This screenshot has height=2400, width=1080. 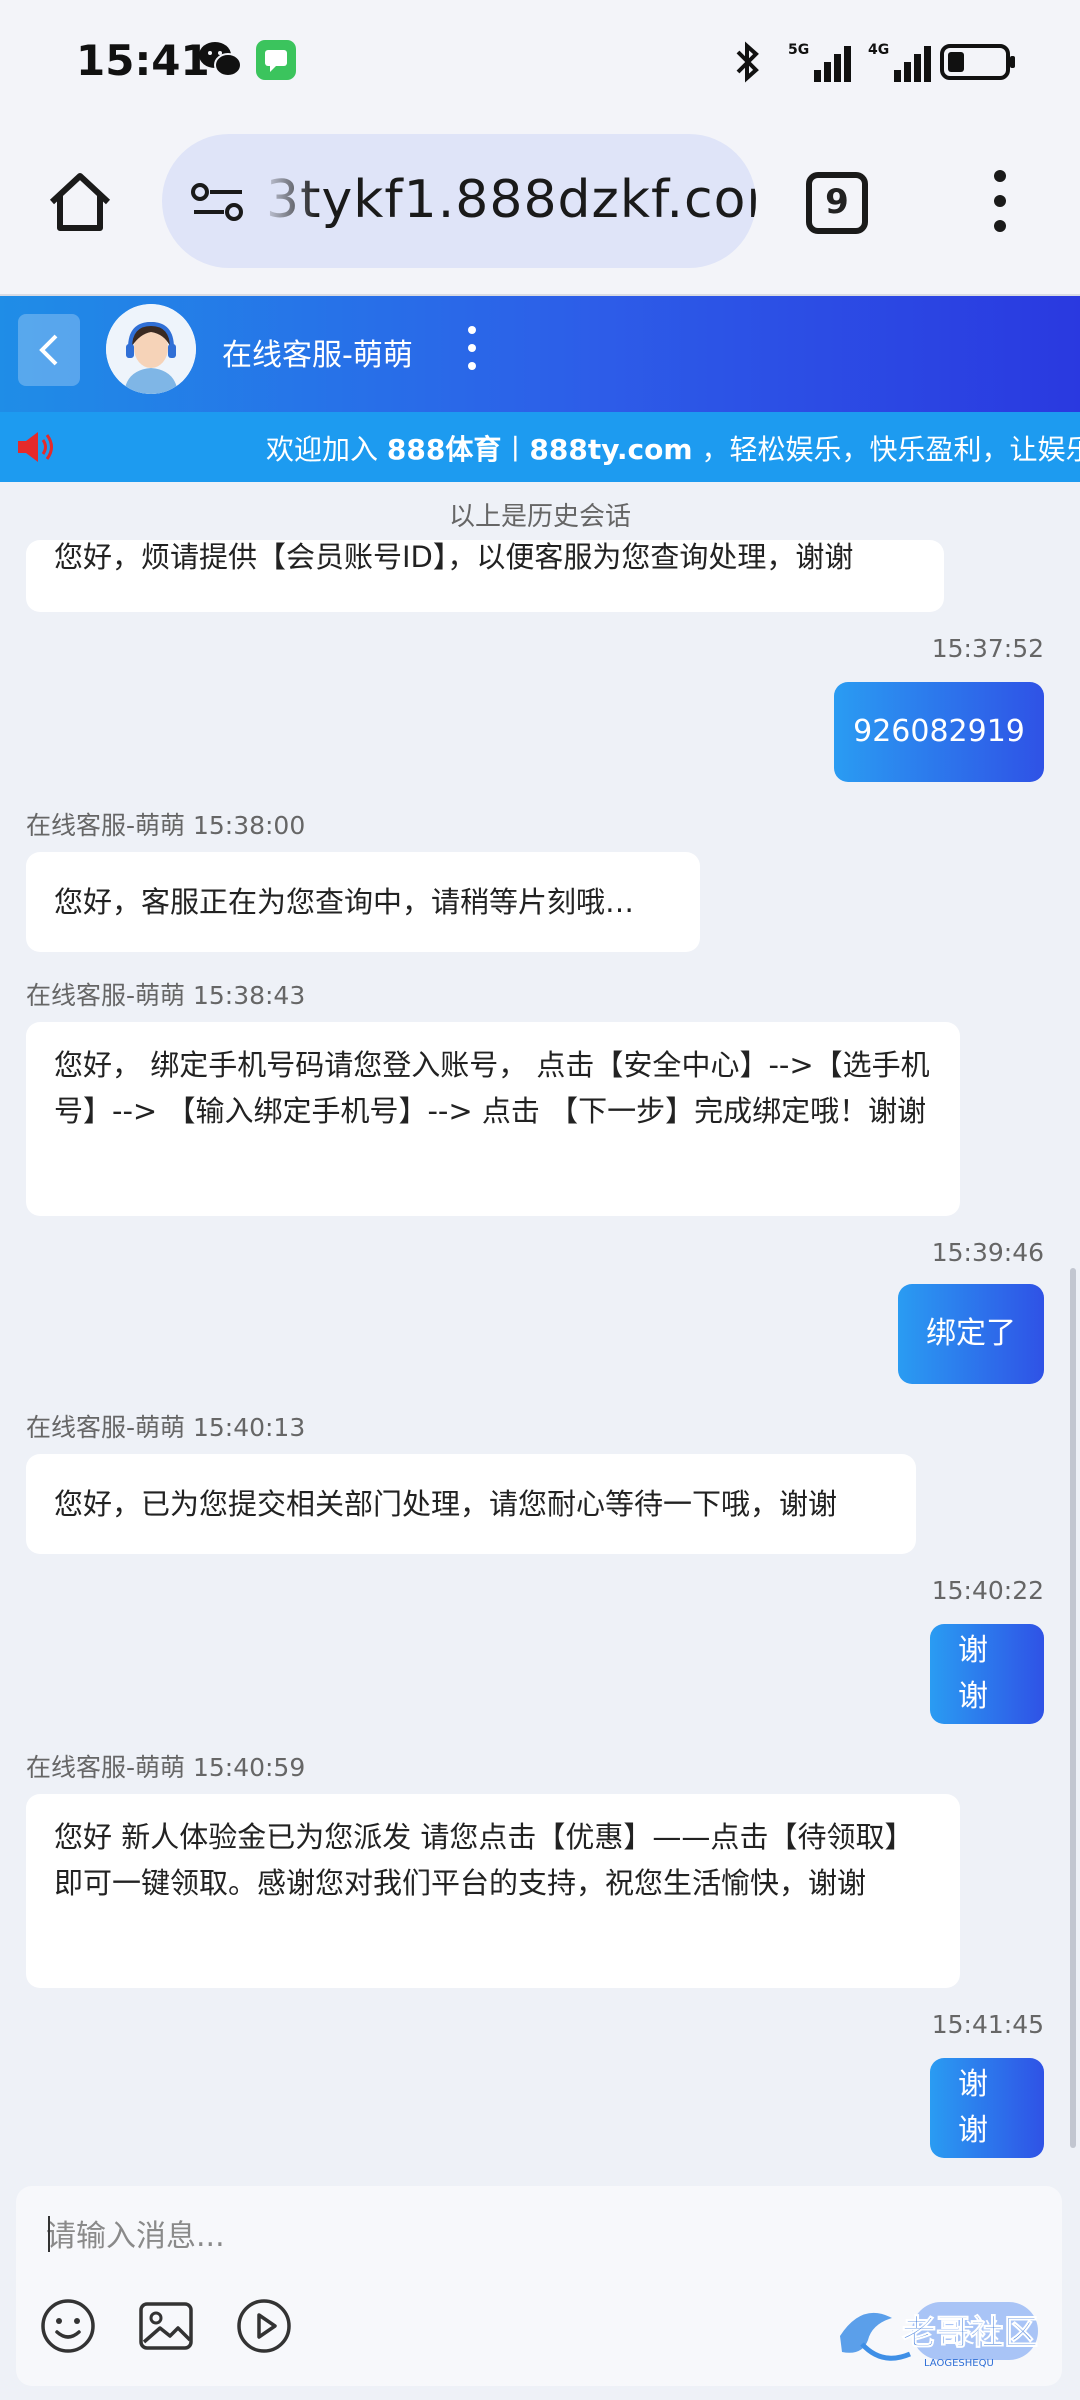 I want to click on speaker-icon, so click(x=35, y=447).